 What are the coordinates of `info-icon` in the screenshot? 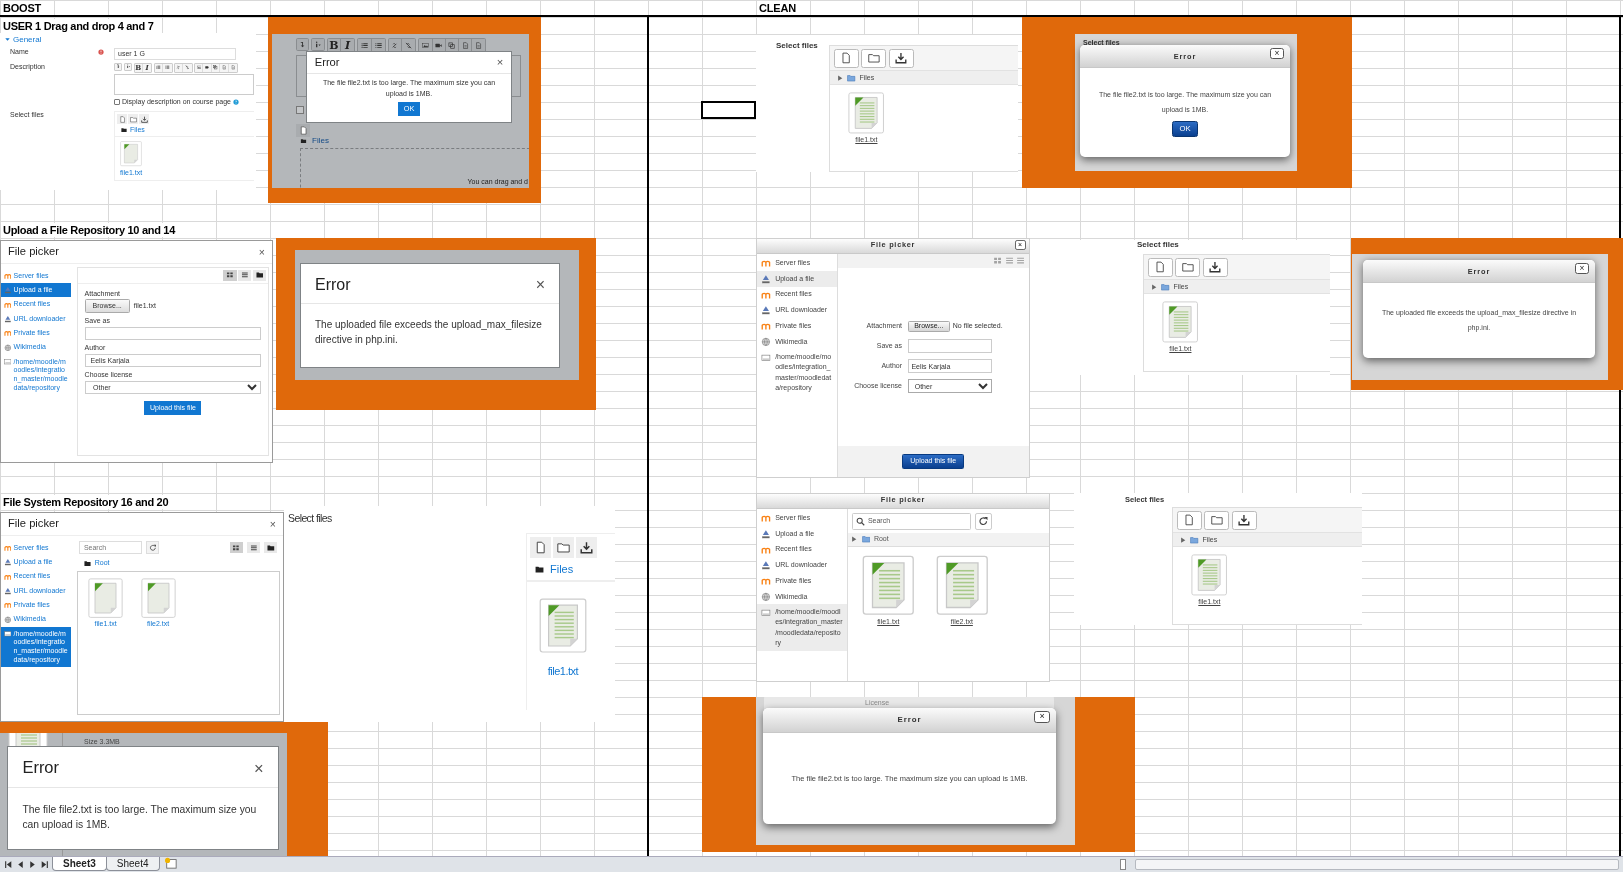 It's located at (318, 44).